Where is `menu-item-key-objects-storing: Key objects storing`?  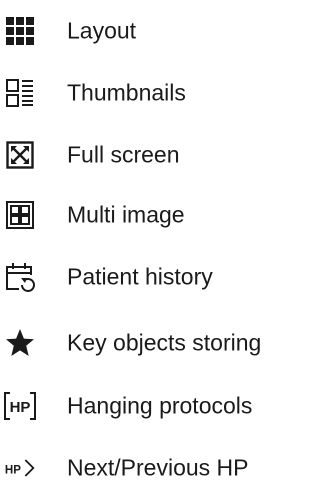
menu-item-key-objects-storing: Key objects storing is located at coordinates (151, 343).